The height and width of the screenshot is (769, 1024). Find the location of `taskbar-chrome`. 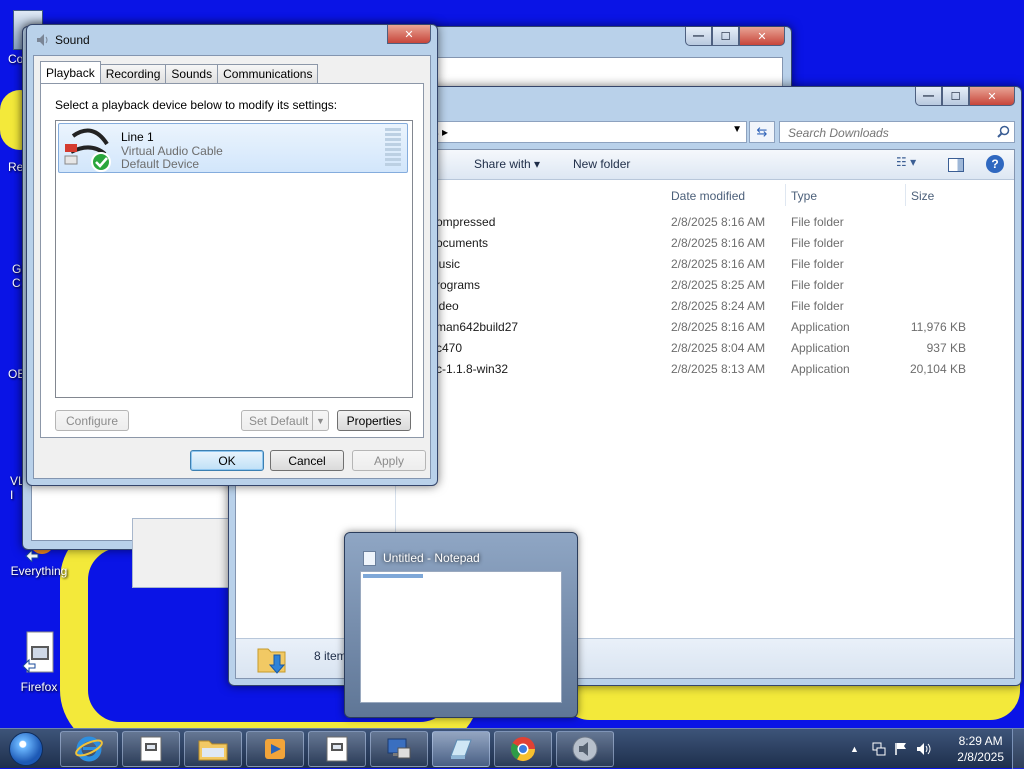

taskbar-chrome is located at coordinates (523, 749).